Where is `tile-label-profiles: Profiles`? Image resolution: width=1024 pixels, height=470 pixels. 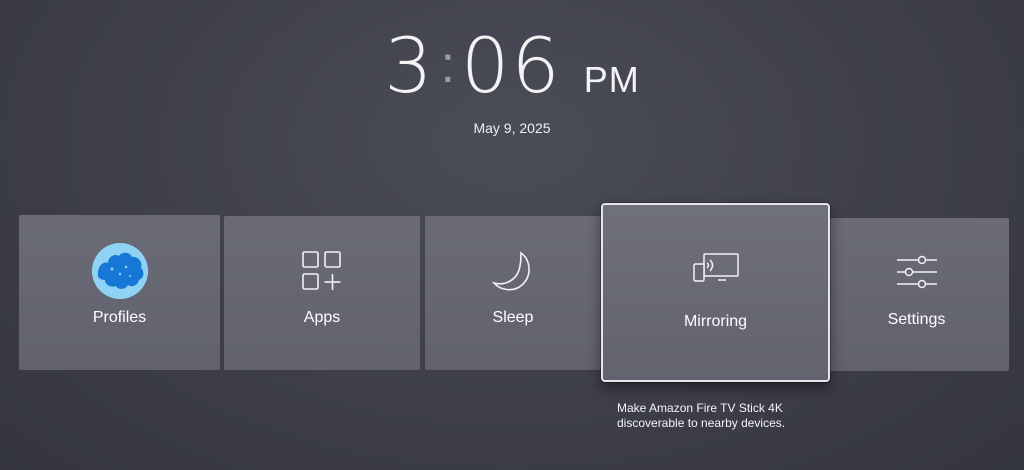 tile-label-profiles: Profiles is located at coordinates (119, 317).